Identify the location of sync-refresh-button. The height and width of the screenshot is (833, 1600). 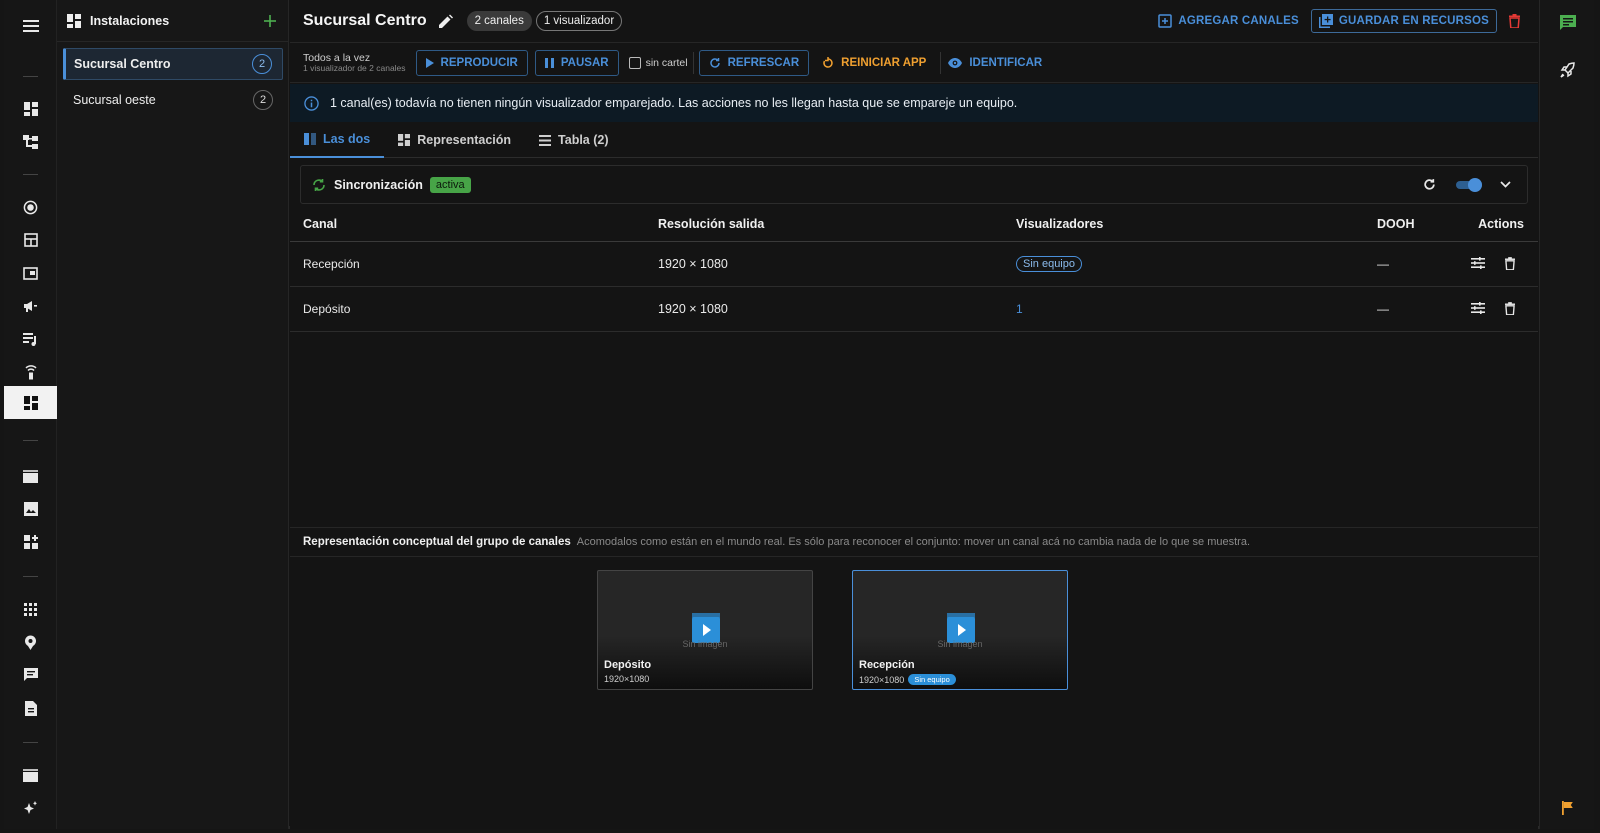
(1429, 184).